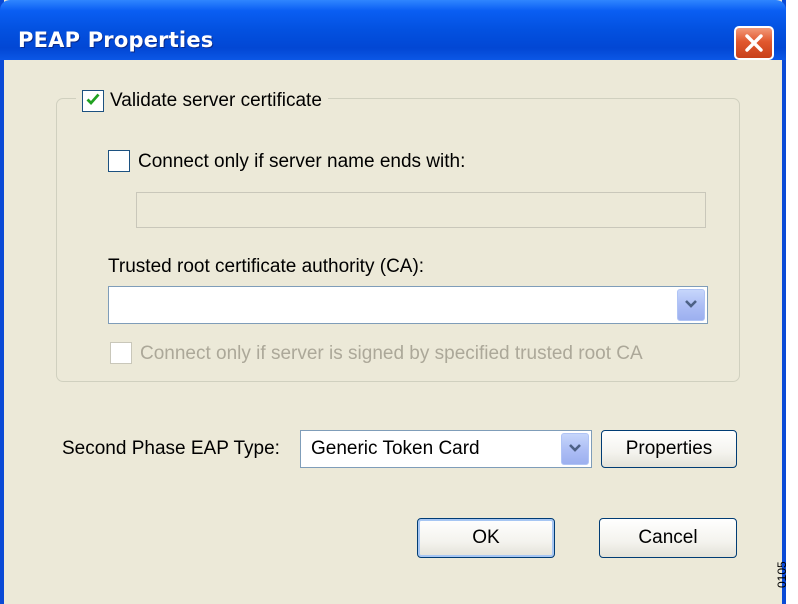  I want to click on signed-by-trusted-root-checkbox, so click(121, 353).